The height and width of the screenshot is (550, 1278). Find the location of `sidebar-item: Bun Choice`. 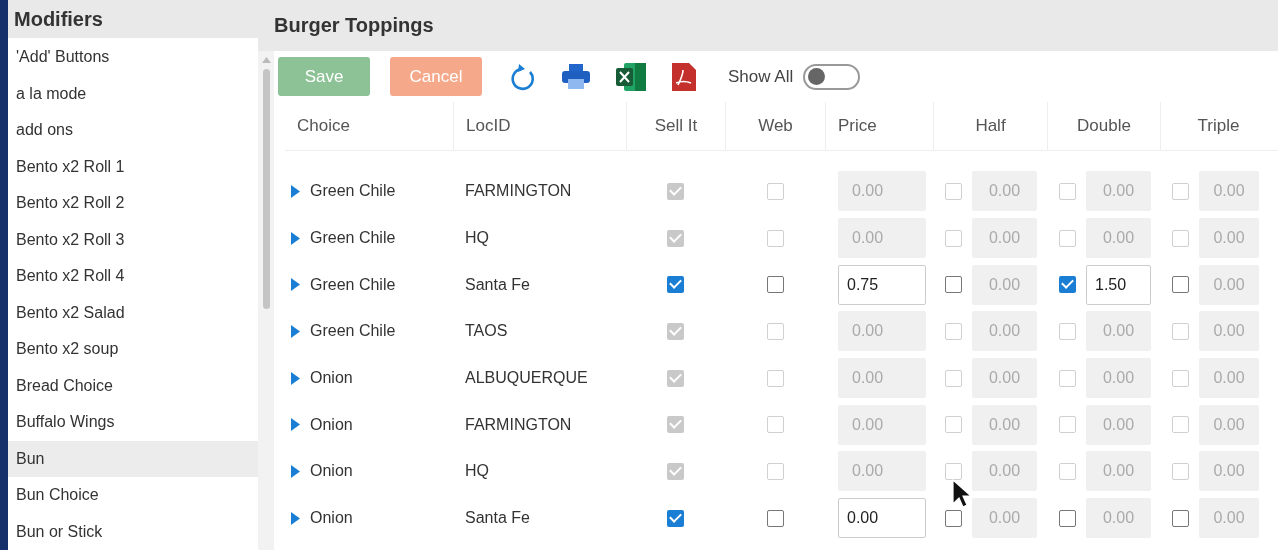

sidebar-item: Bun Choice is located at coordinates (133, 495).